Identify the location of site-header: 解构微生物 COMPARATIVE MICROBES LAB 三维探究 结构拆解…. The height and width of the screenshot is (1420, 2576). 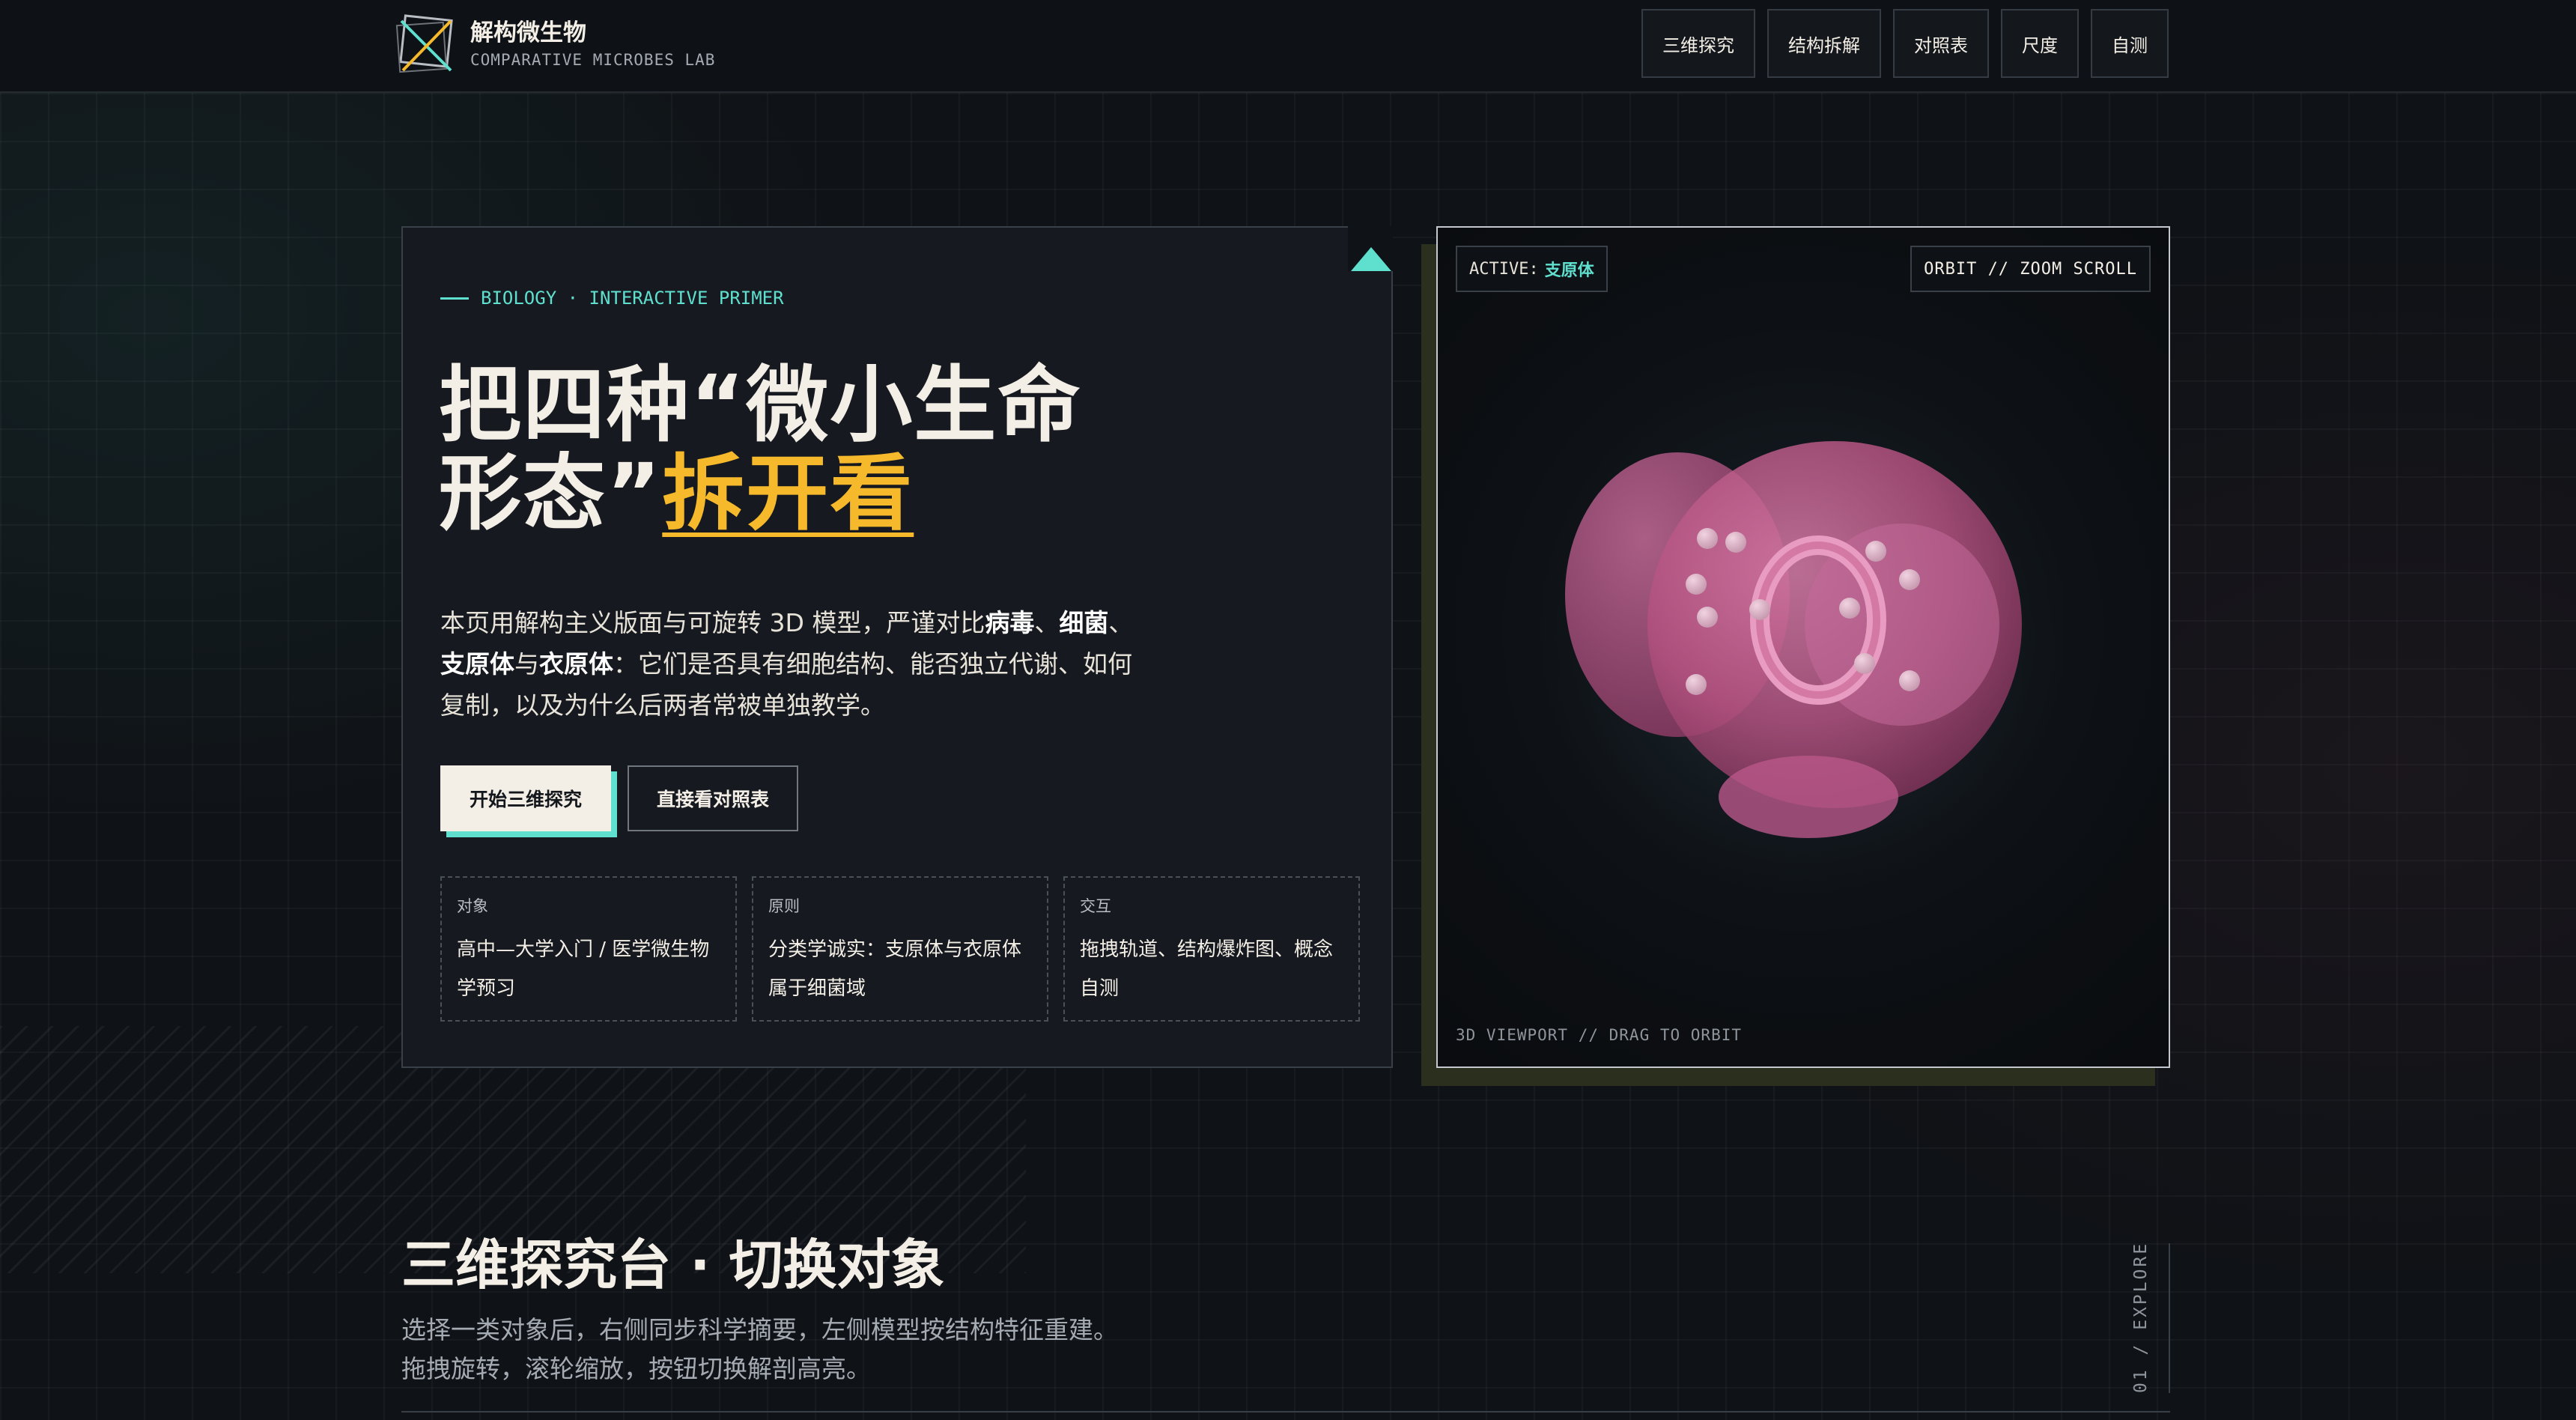
(1288, 46).